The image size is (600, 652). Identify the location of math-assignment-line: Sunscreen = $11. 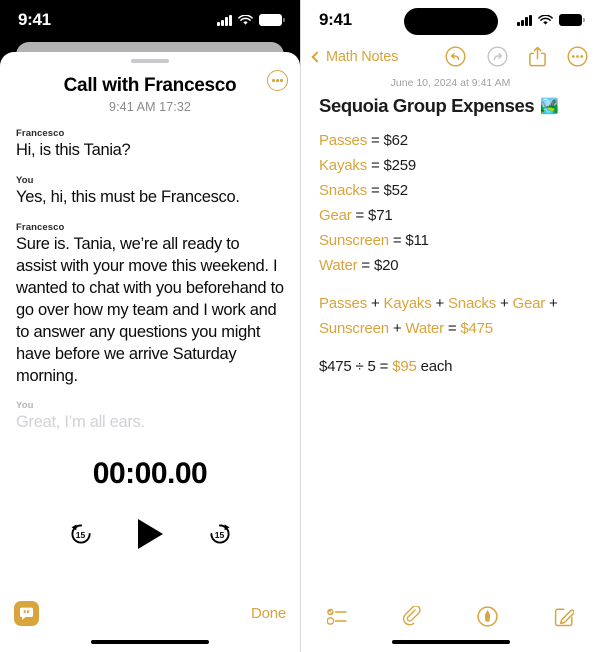
(450, 241).